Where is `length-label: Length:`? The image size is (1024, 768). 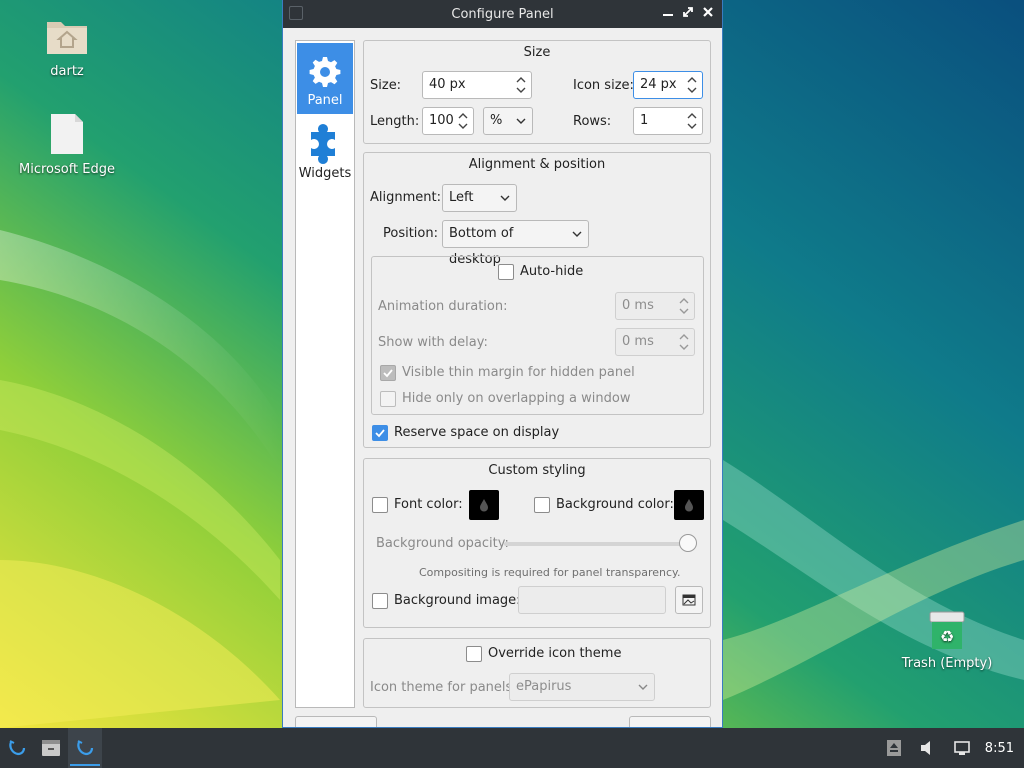 length-label: Length: is located at coordinates (395, 121).